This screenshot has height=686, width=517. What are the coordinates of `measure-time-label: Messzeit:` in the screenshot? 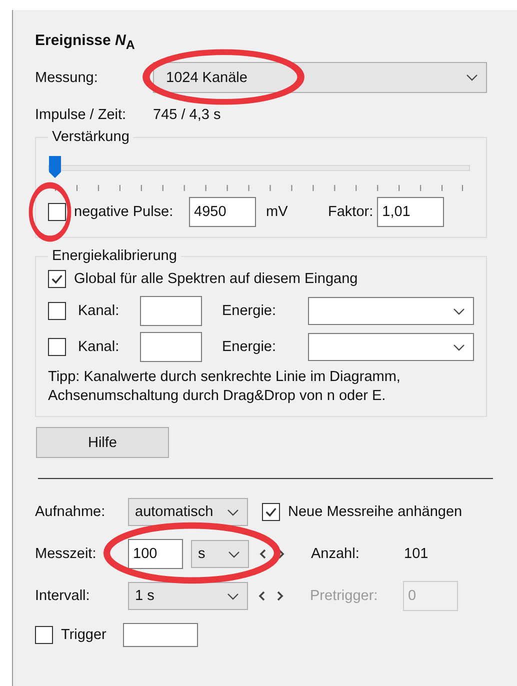 It's located at (66, 554).